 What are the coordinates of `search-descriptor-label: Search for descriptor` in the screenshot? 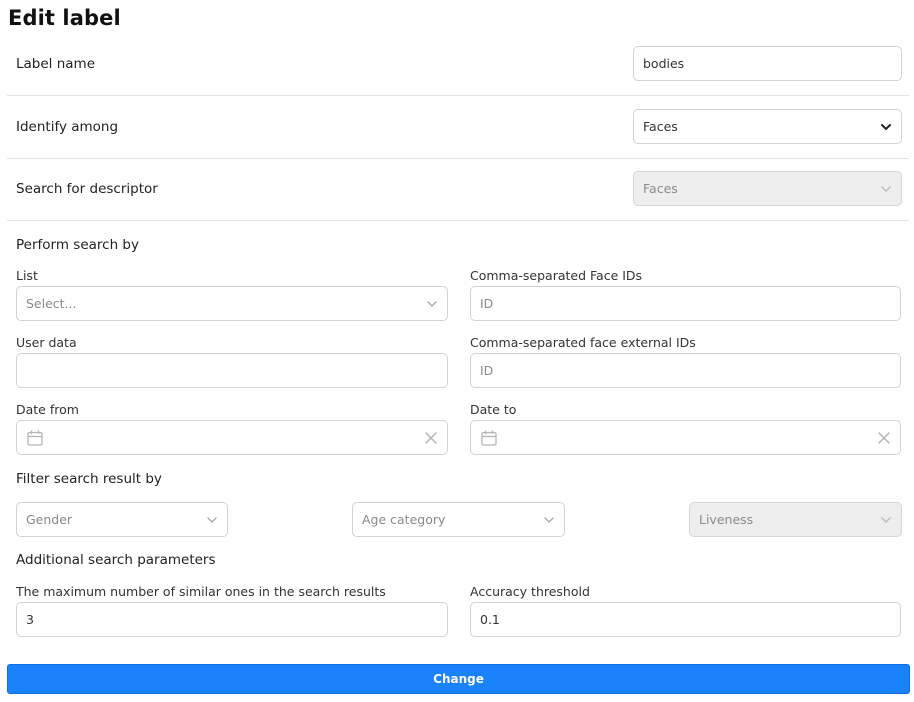 It's located at (87, 189).